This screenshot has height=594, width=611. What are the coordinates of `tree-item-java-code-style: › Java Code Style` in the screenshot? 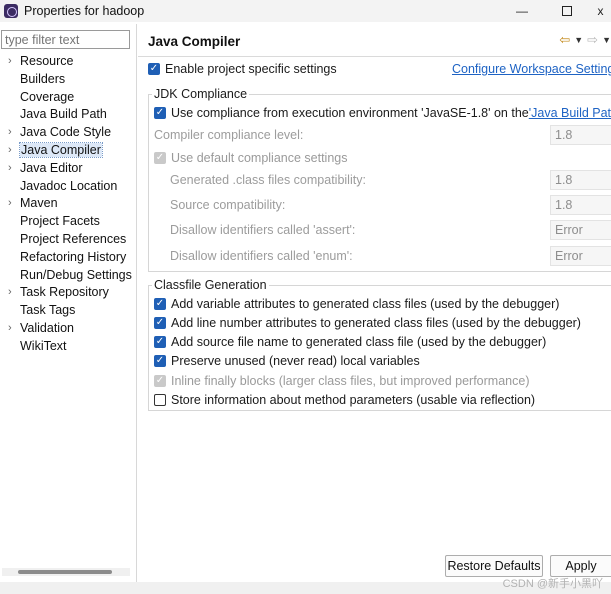 It's located at (68, 133).